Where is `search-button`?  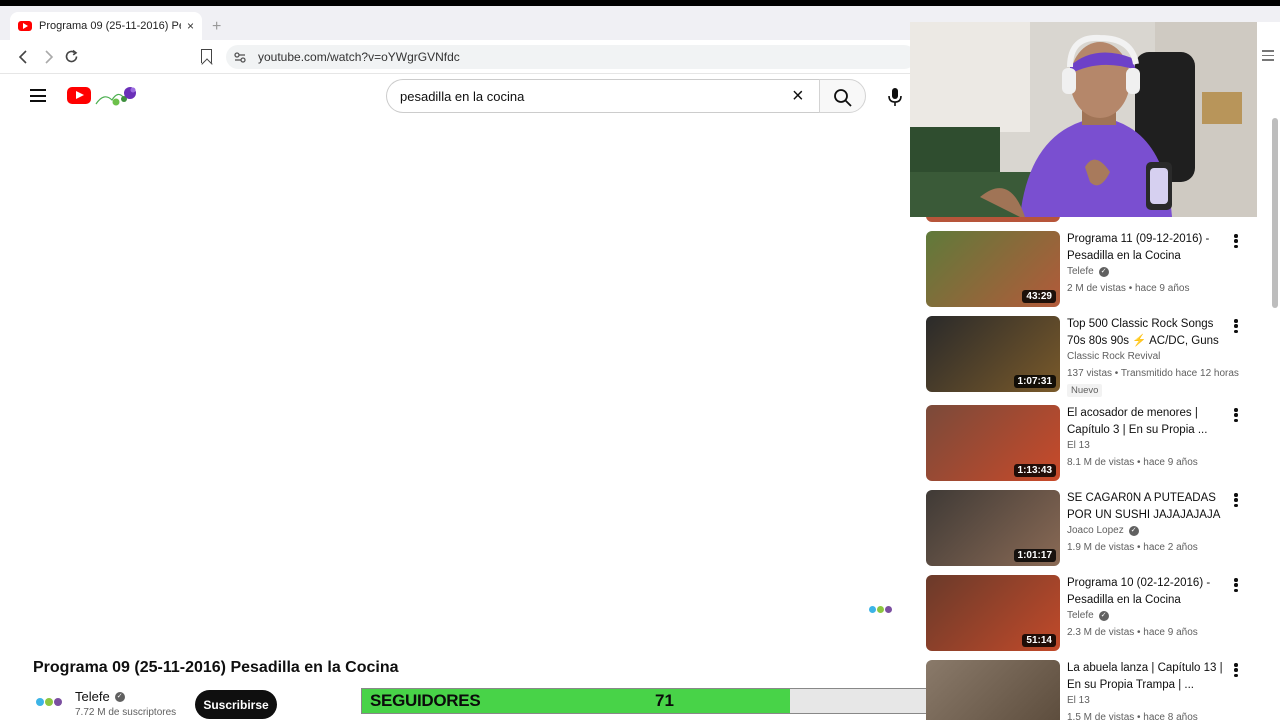 search-button is located at coordinates (842, 96).